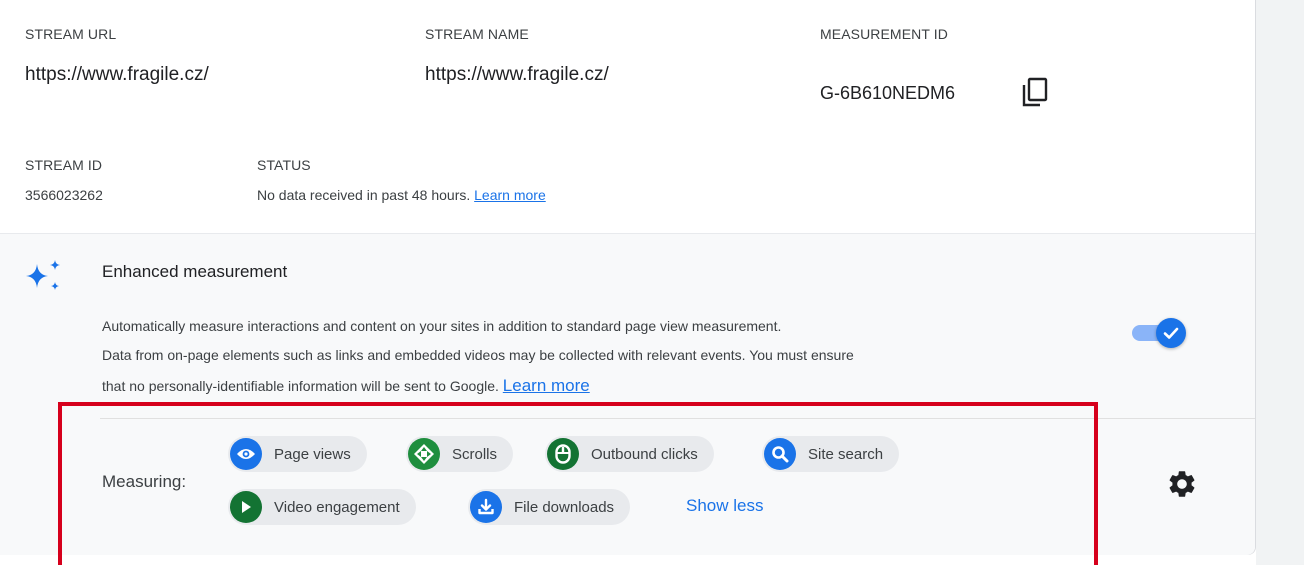 The image size is (1304, 565). I want to click on stream-name-label: STREAM NAME, so click(477, 34).